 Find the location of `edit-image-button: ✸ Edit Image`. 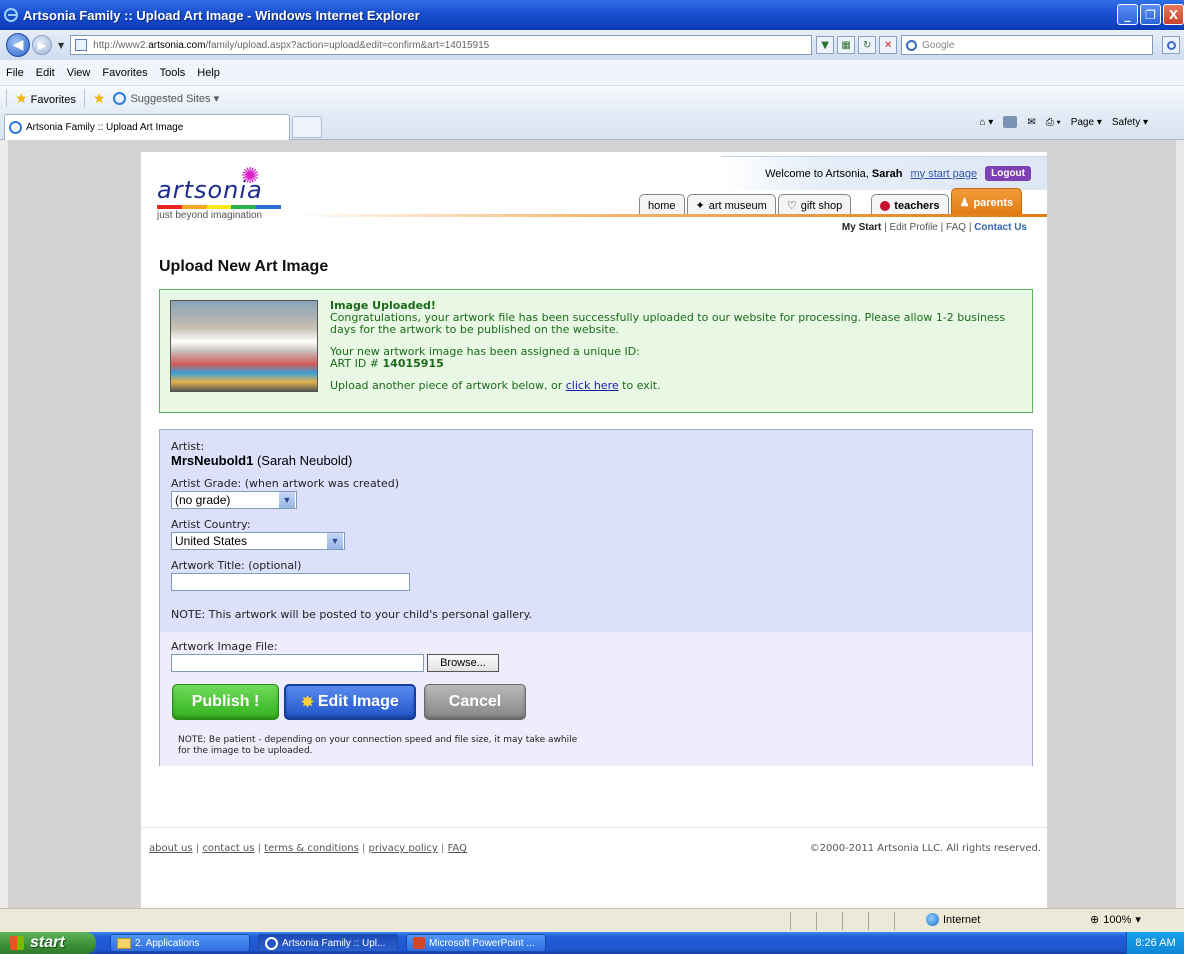

edit-image-button: ✸ Edit Image is located at coordinates (350, 702).